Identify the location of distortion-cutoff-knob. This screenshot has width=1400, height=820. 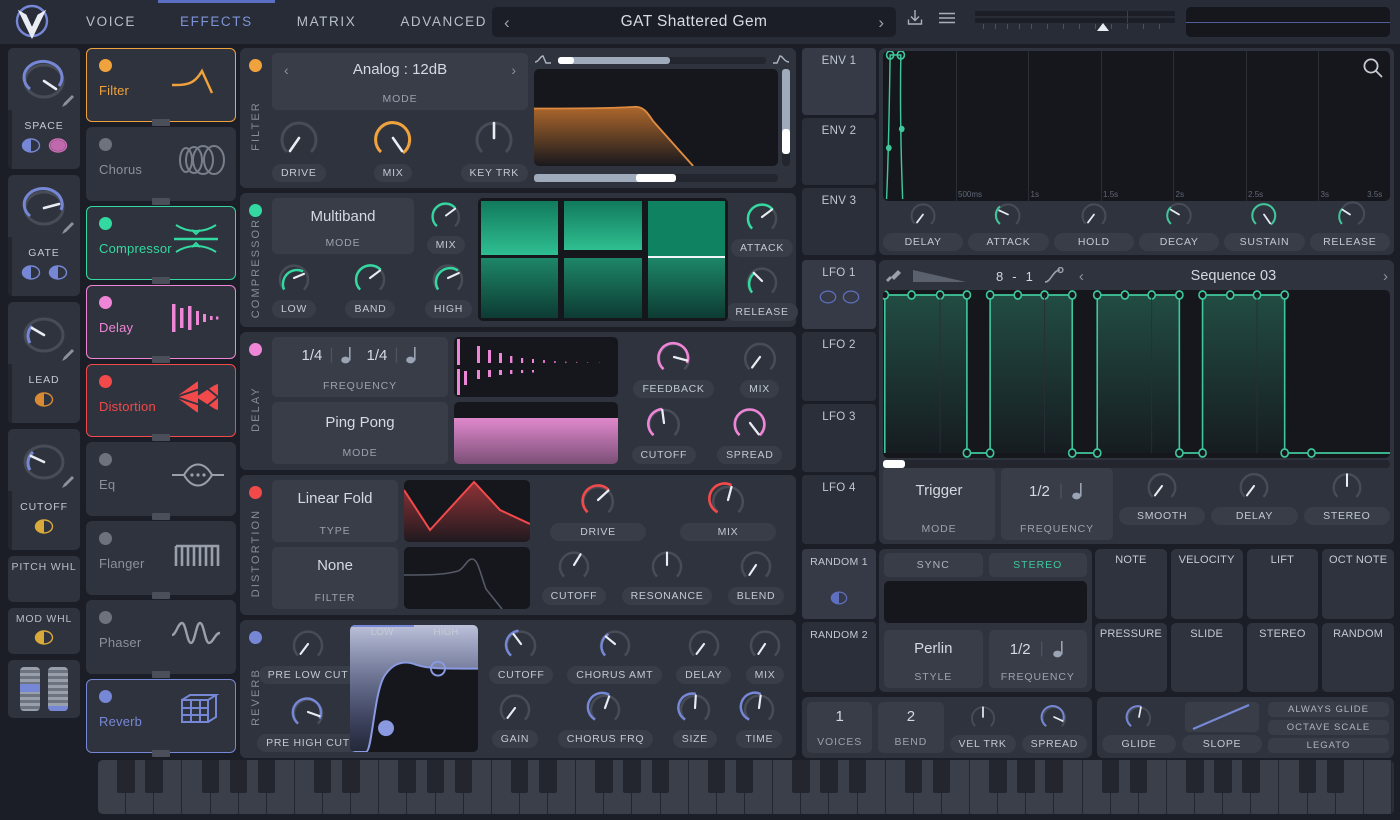
(574, 565).